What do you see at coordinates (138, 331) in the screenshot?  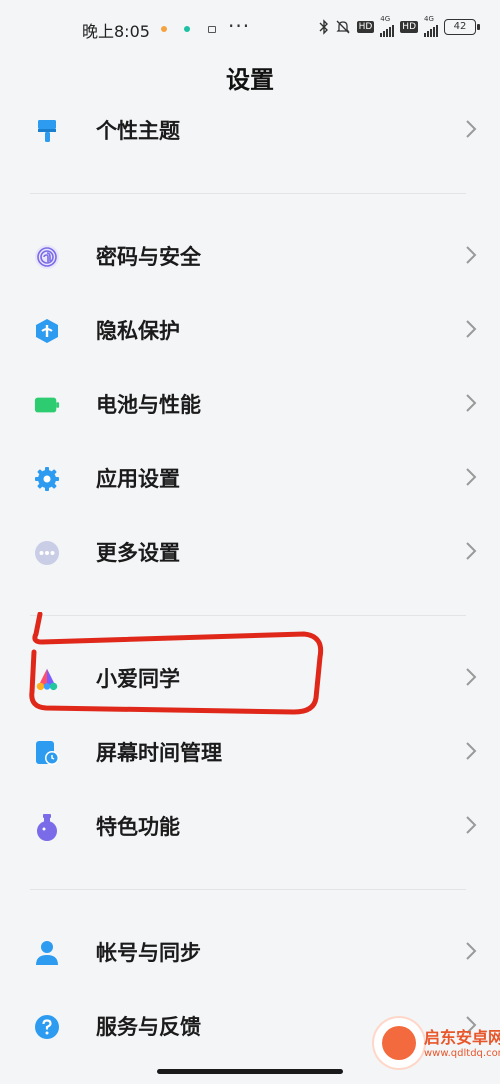 I see `settings-item-label: 隐私保护` at bounding box center [138, 331].